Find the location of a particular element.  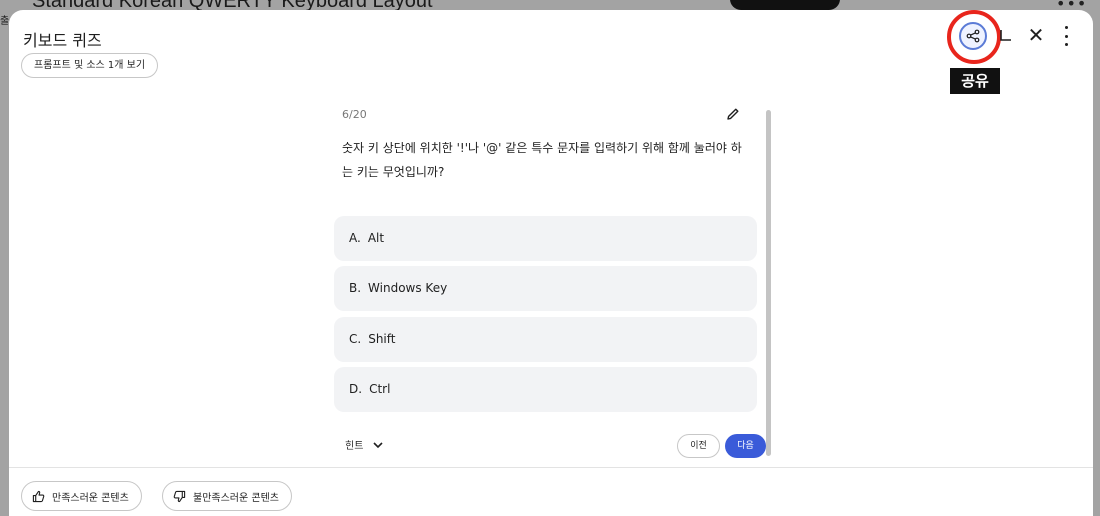

option-text: Alt is located at coordinates (376, 238).